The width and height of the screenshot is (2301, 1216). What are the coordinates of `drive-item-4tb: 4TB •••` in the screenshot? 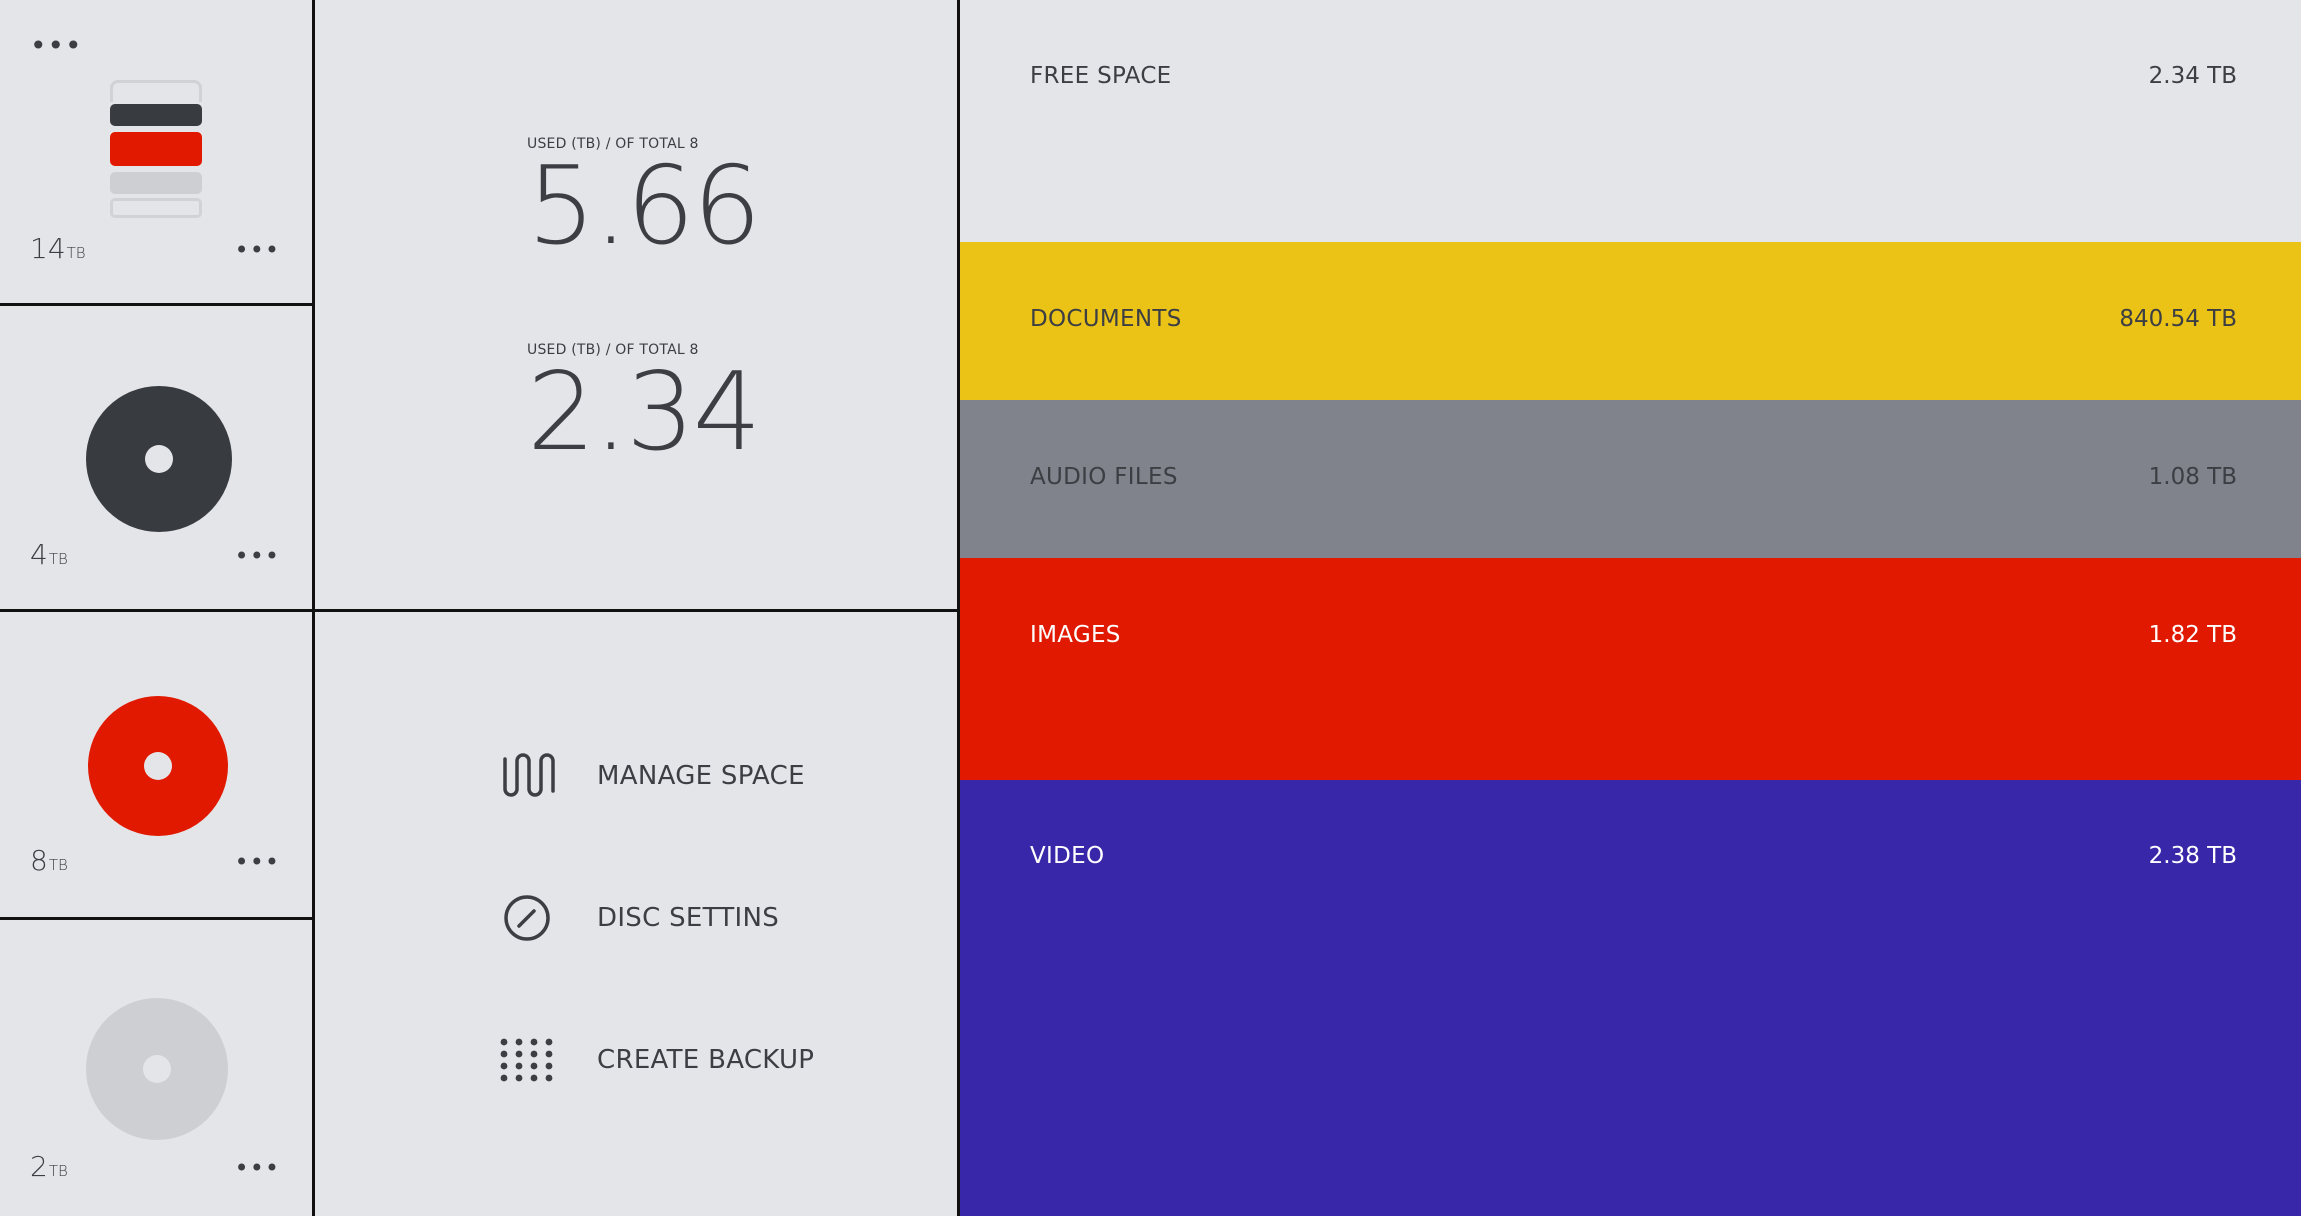 It's located at (156, 459).